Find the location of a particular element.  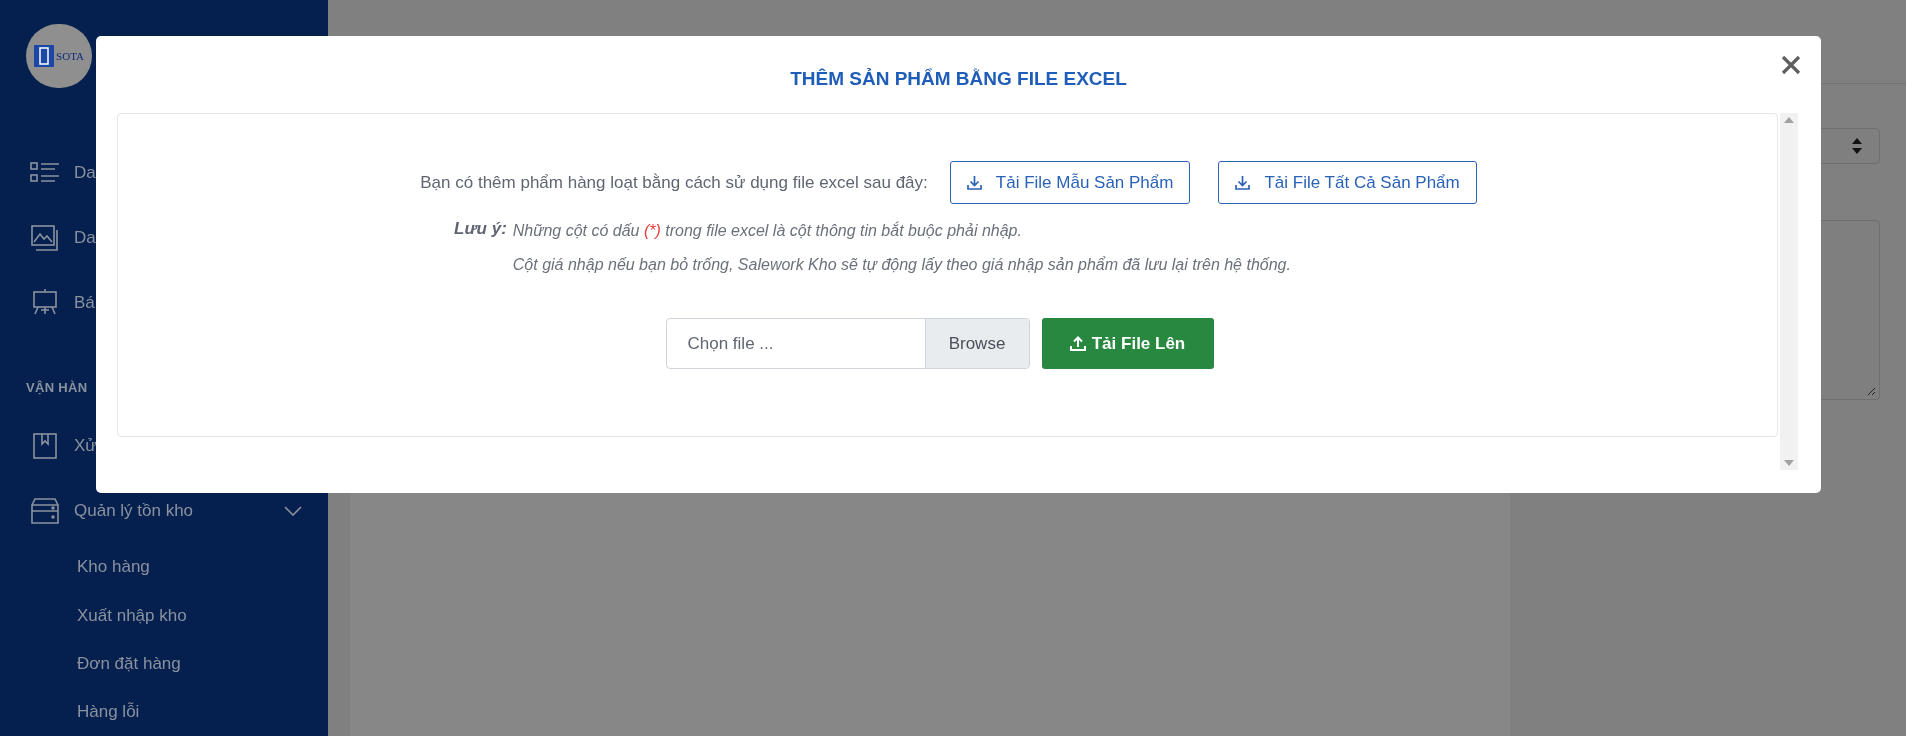

browse-button: Browse is located at coordinates (976, 343).